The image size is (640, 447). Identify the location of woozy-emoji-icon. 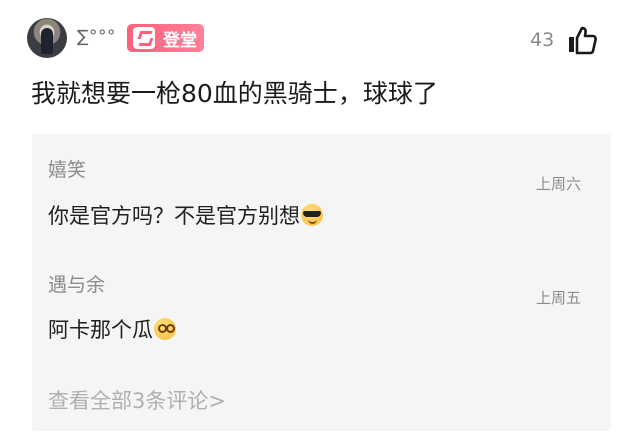
(165, 329).